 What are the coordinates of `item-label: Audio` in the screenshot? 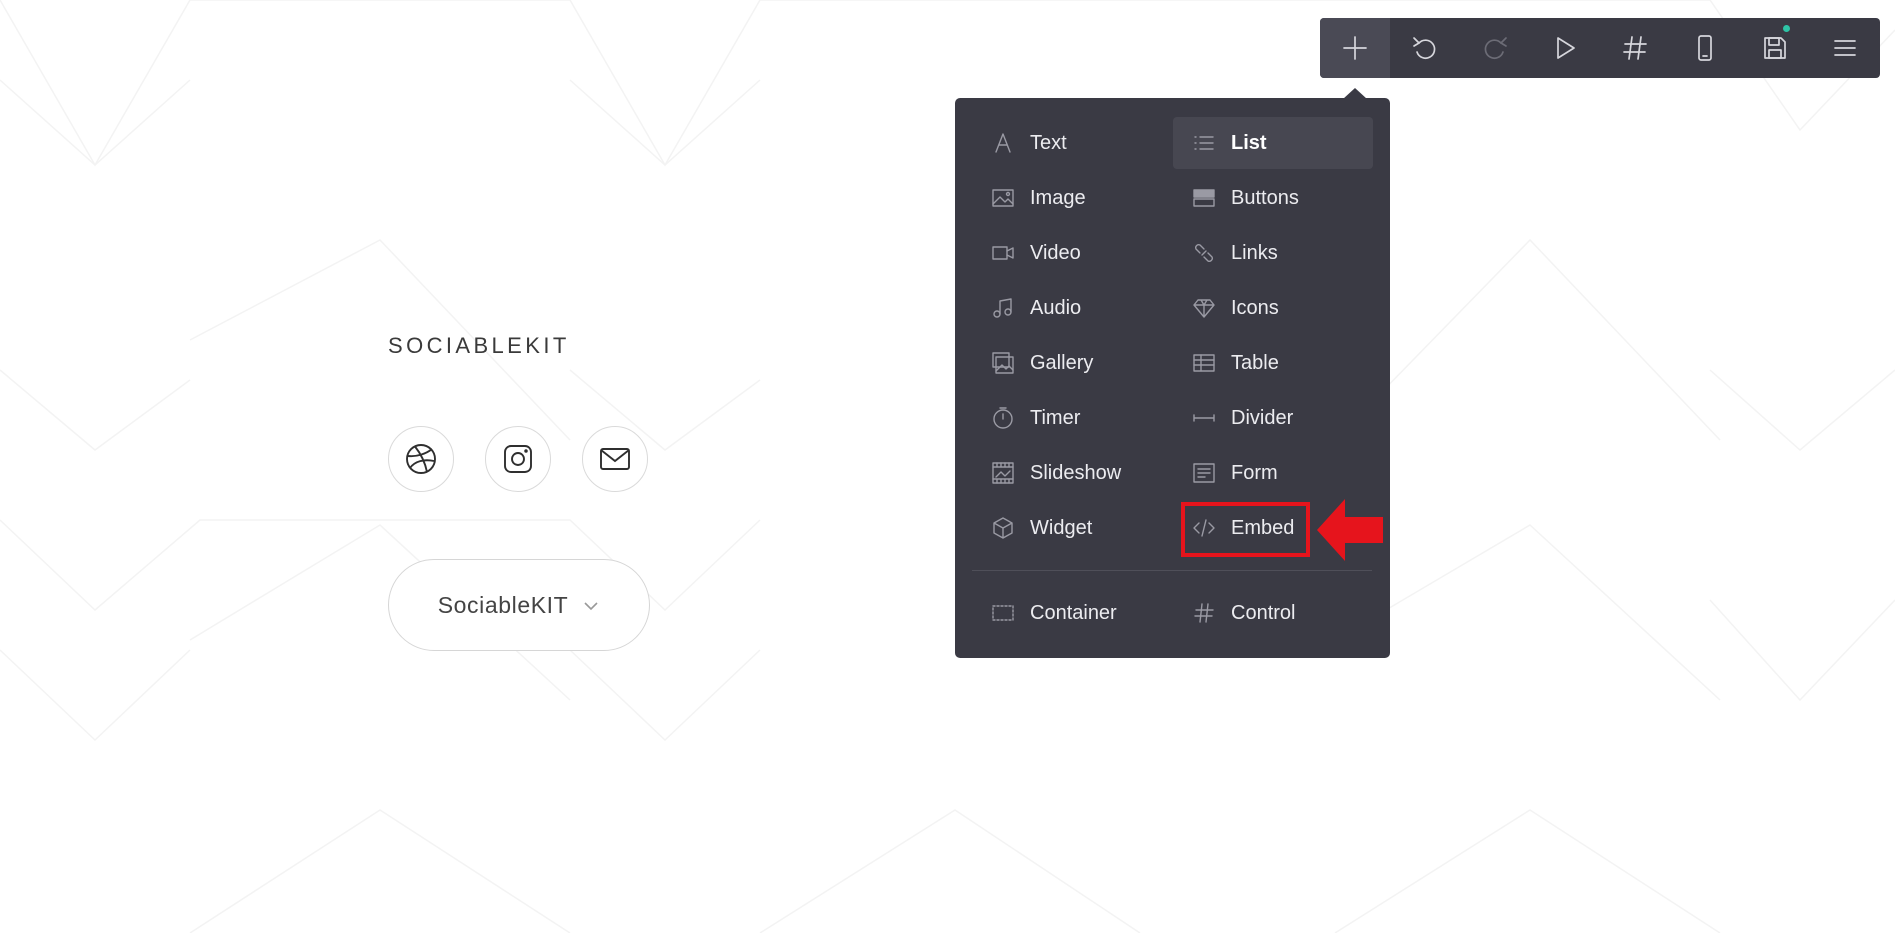 It's located at (1056, 307).